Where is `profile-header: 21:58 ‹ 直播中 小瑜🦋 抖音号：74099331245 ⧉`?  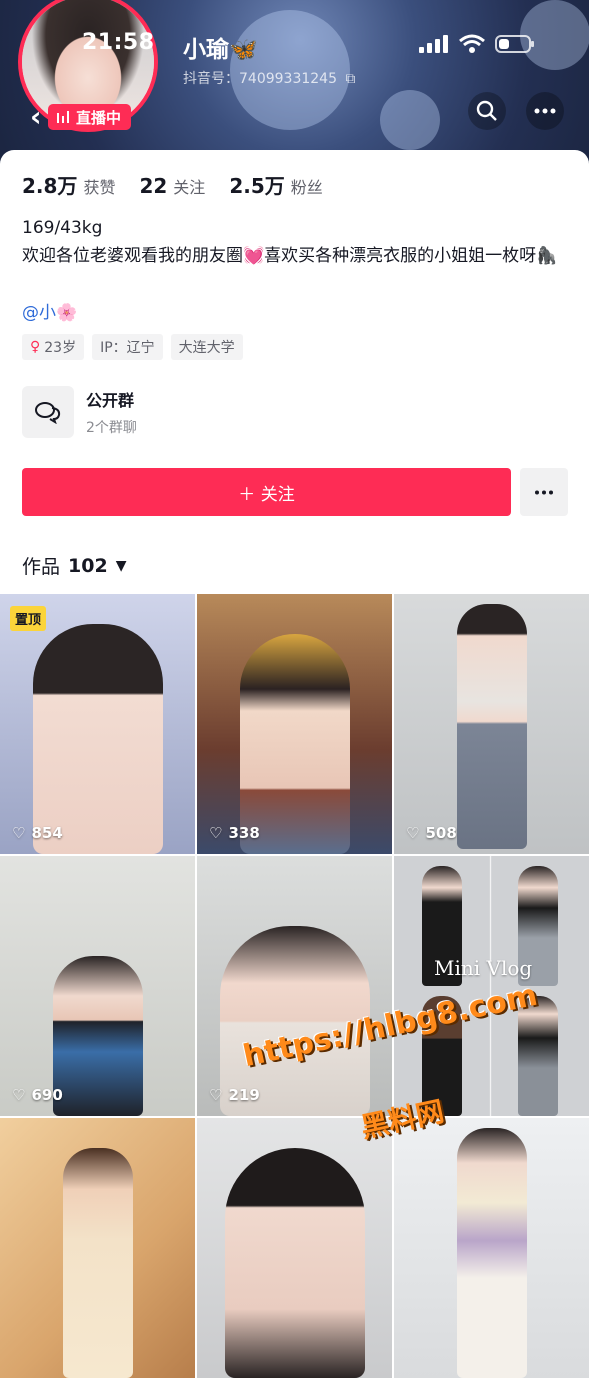 profile-header: 21:58 ‹ 直播中 小瑜🦋 抖音号：74099331245 ⧉ is located at coordinates (294, 85).